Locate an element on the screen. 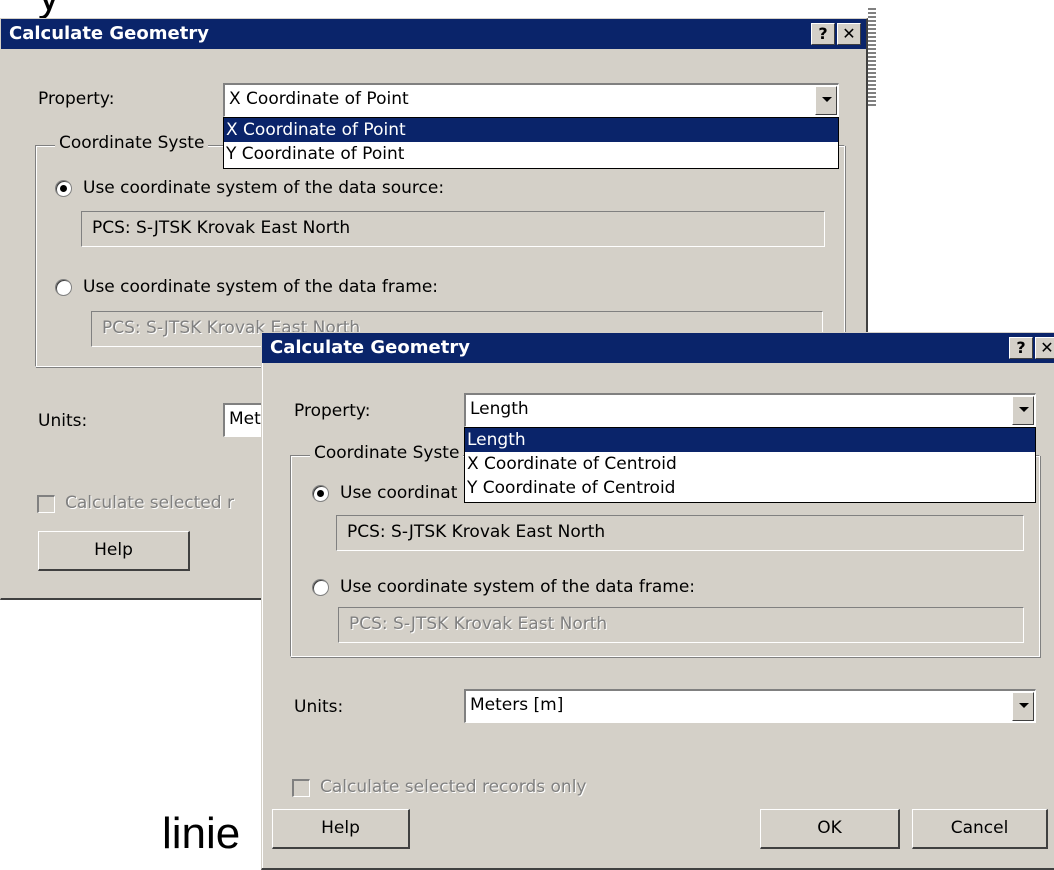 The height and width of the screenshot is (870, 1054). dropdown-option: X Coordinate of Centroid is located at coordinates (750, 464).